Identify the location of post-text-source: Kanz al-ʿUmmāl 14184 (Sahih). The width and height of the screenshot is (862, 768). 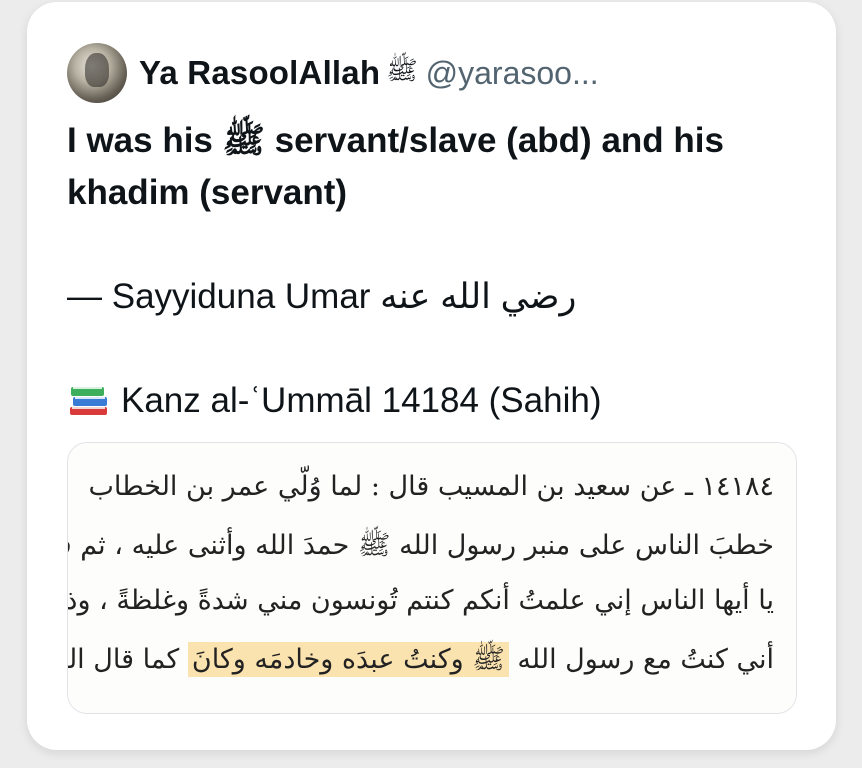
(437, 401).